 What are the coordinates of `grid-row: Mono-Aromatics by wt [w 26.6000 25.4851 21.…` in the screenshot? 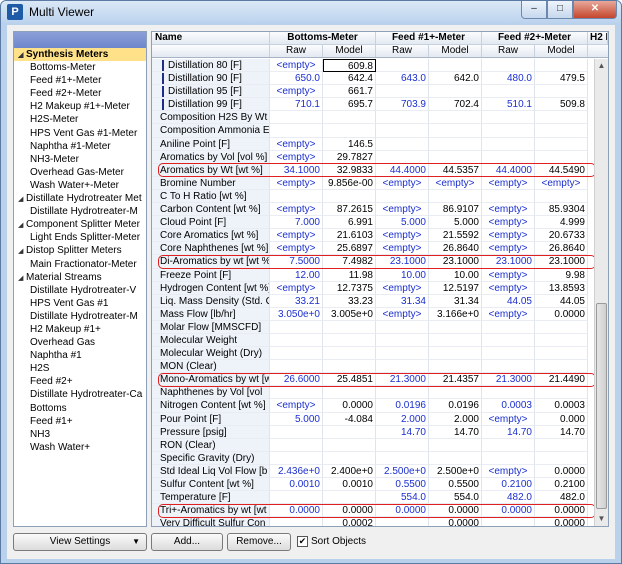 It's located at (373, 380).